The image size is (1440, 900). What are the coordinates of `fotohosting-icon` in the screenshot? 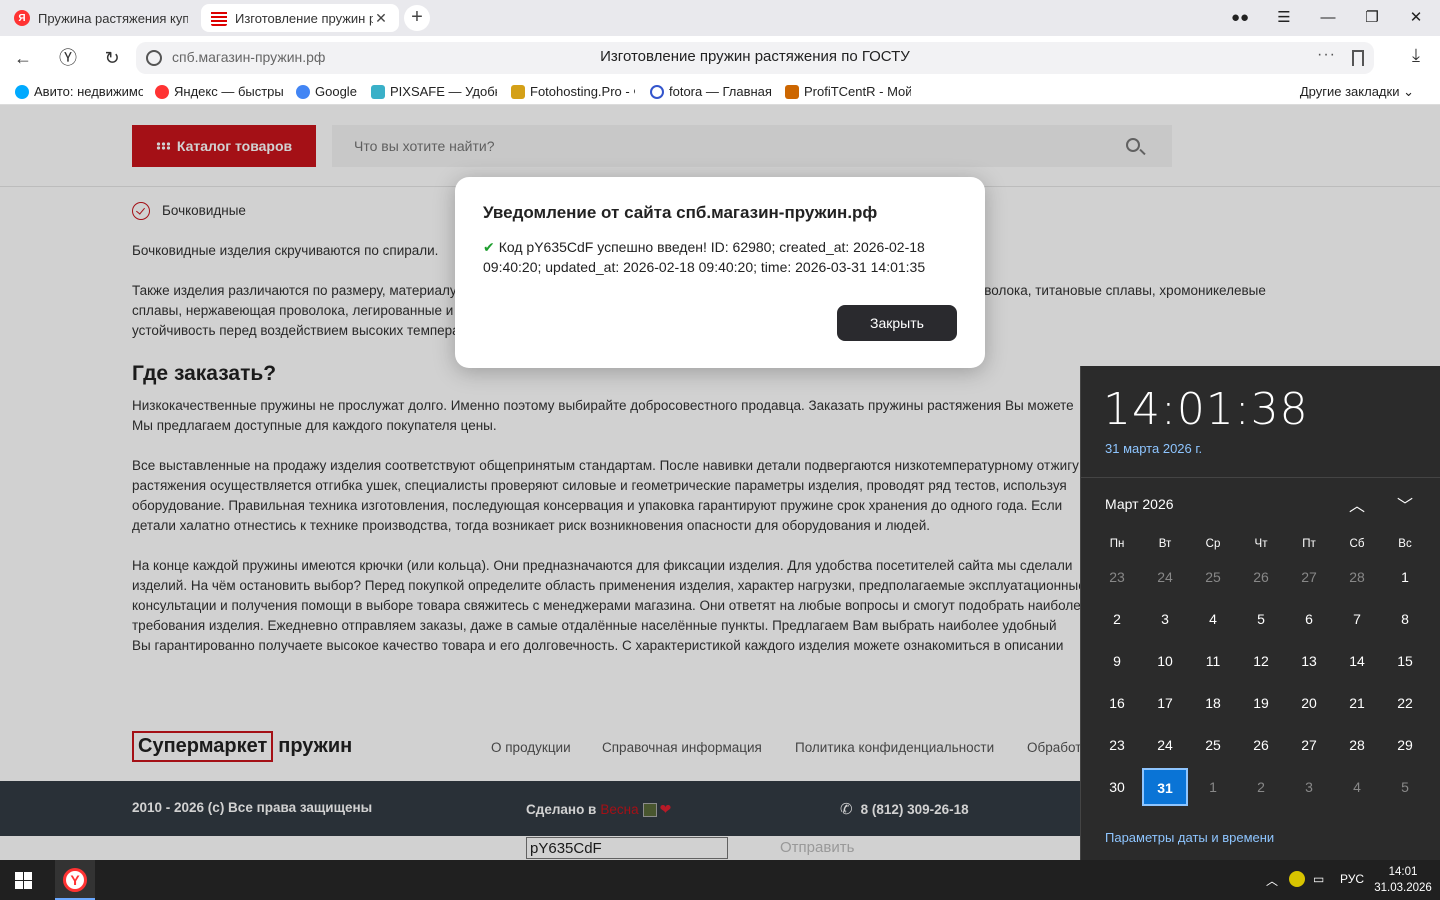 It's located at (518, 91).